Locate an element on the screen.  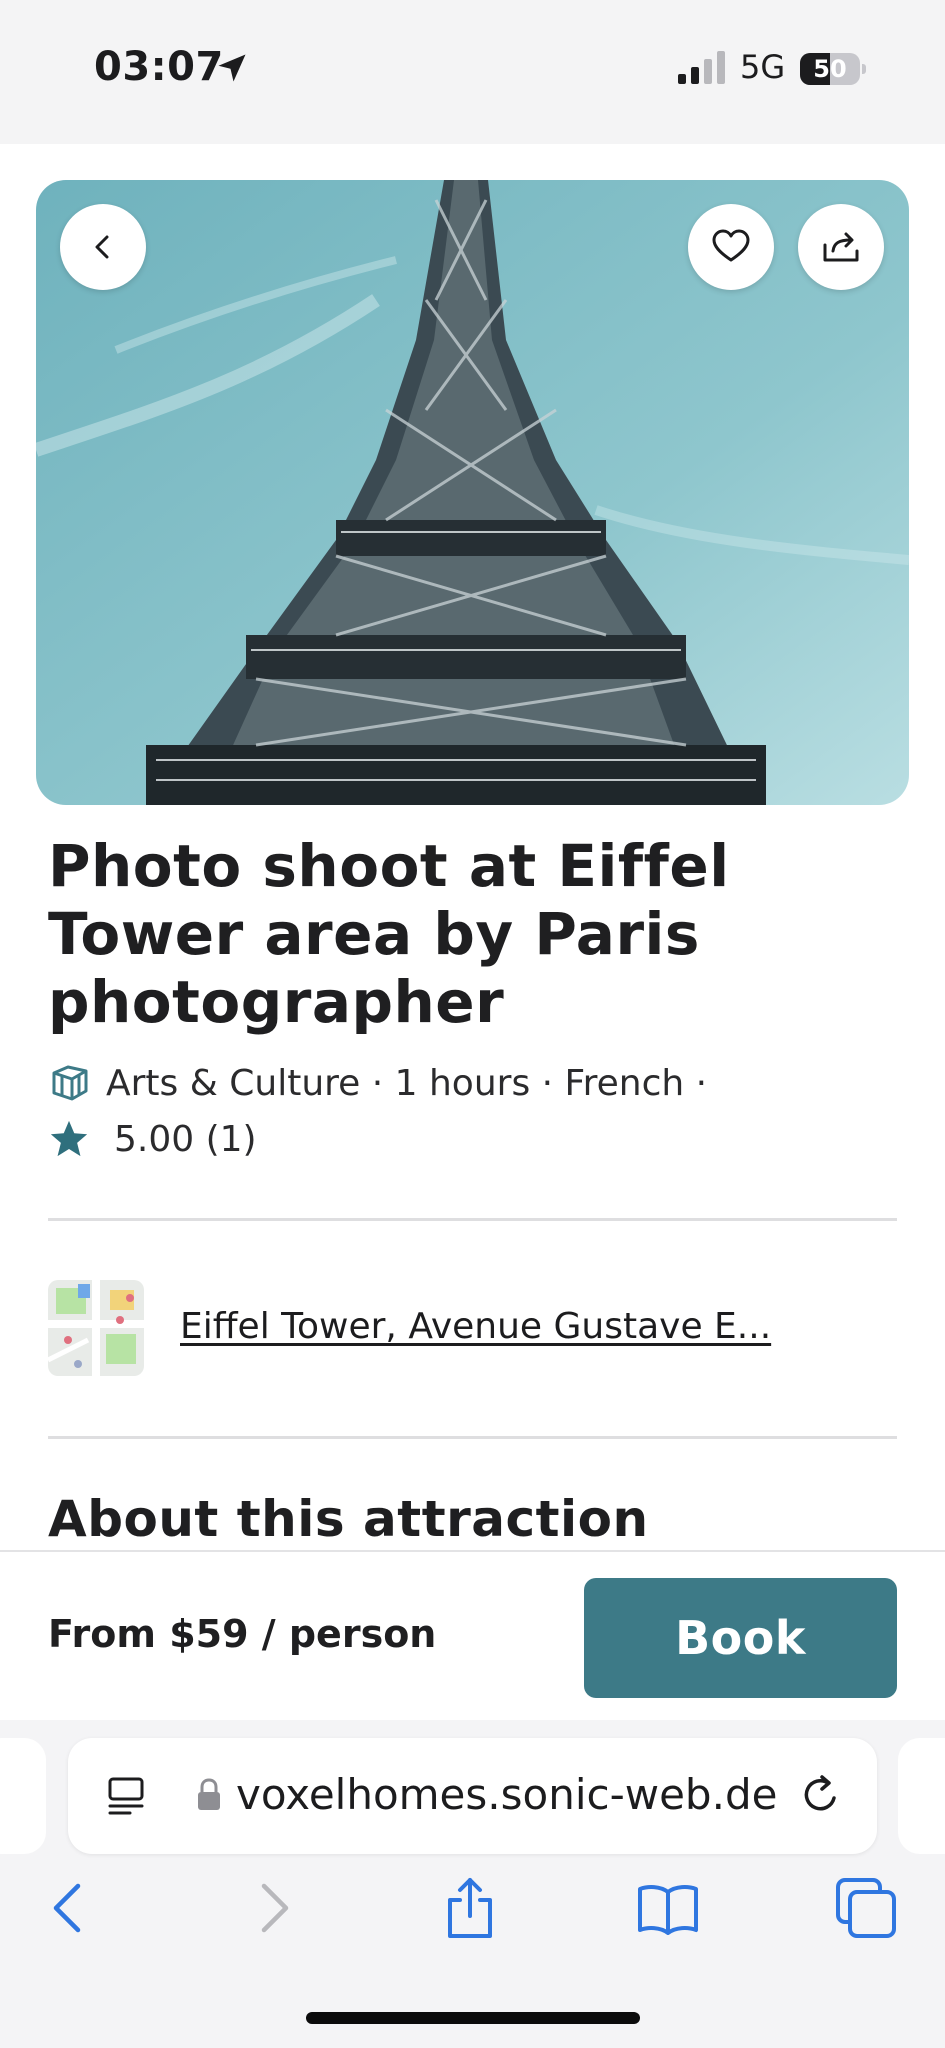
battery-icon: 50 is located at coordinates (833, 69).